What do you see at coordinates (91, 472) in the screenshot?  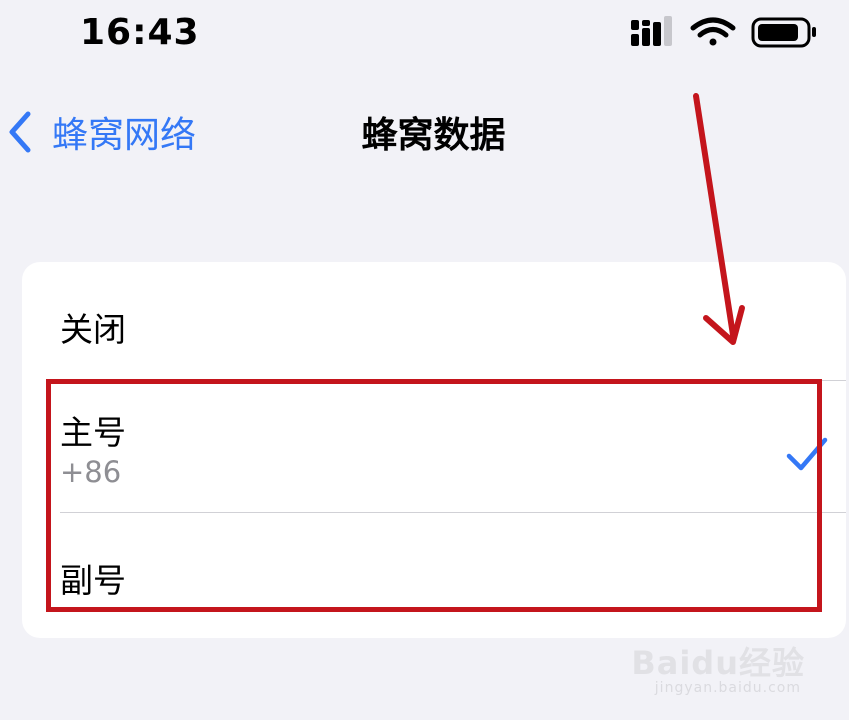 I see `option-subtitle: +86` at bounding box center [91, 472].